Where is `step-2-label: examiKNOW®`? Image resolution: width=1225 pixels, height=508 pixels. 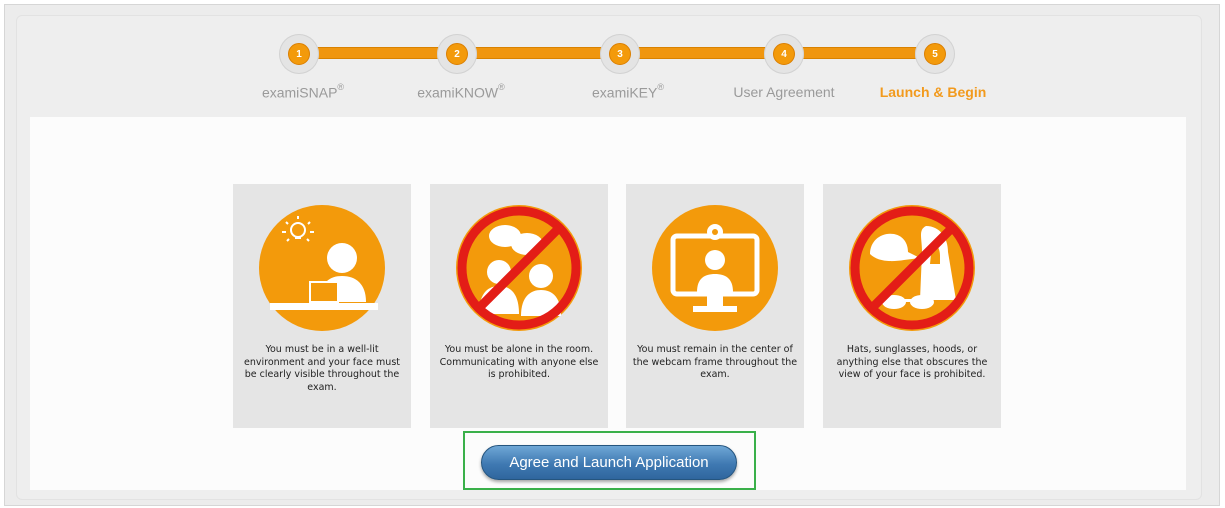 step-2-label: examiKNOW® is located at coordinates (461, 91).